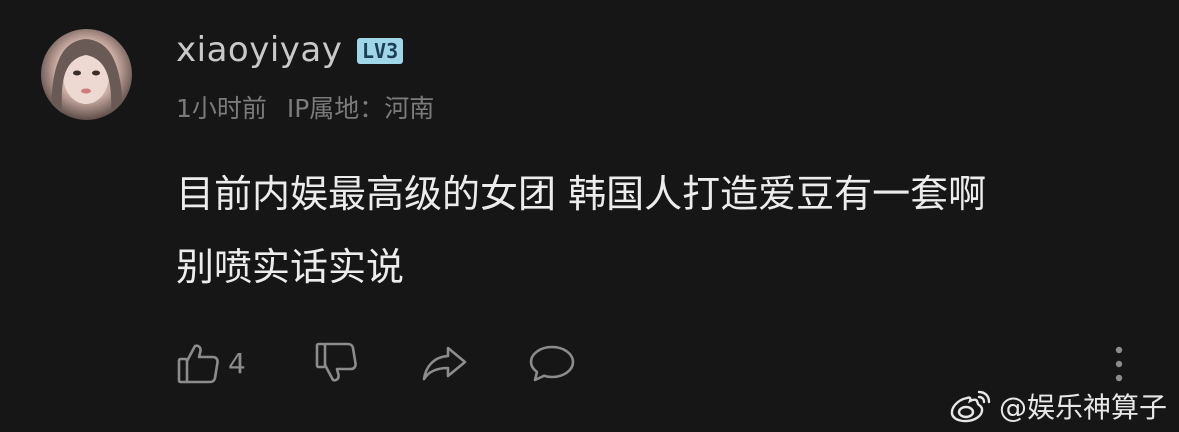 The image size is (1179, 432). Describe the element at coordinates (237, 363) in the screenshot. I see `like-count: 4` at that location.